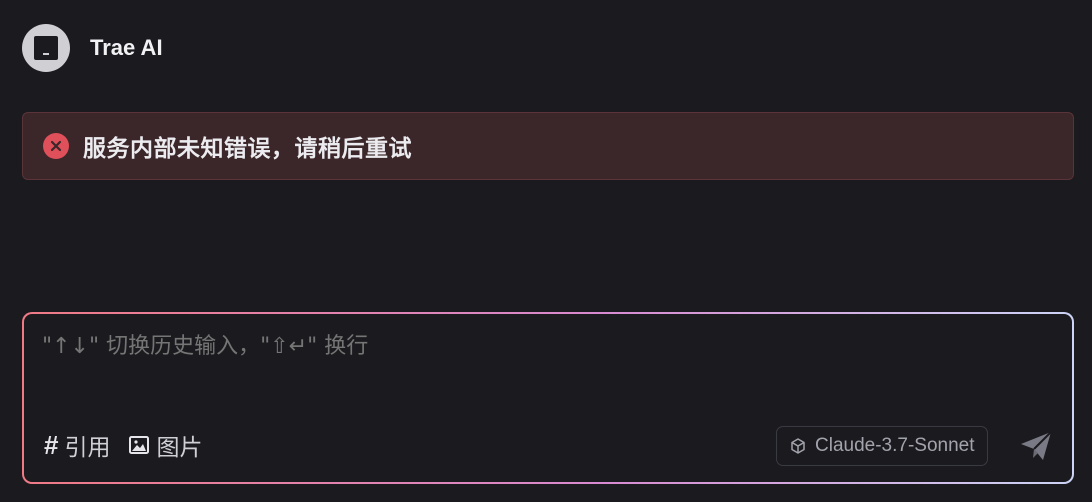 The image size is (1092, 502). I want to click on avatar, so click(46, 48).